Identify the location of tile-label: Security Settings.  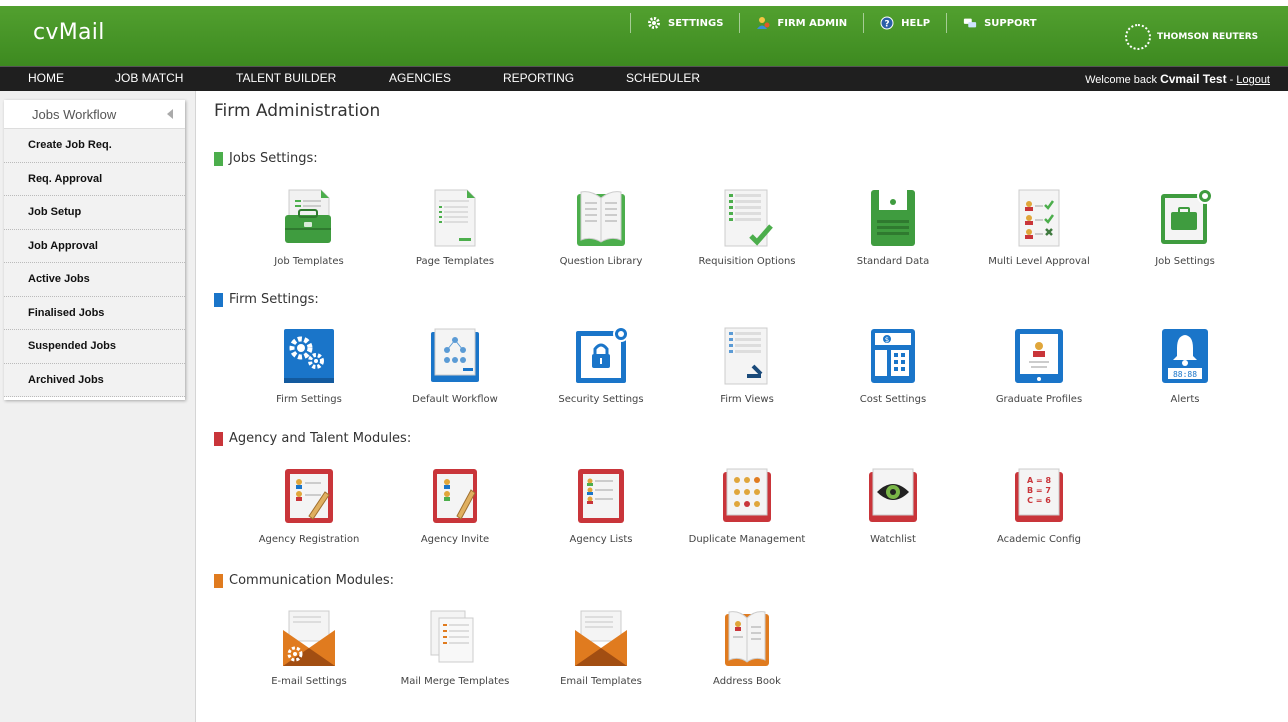
(601, 399).